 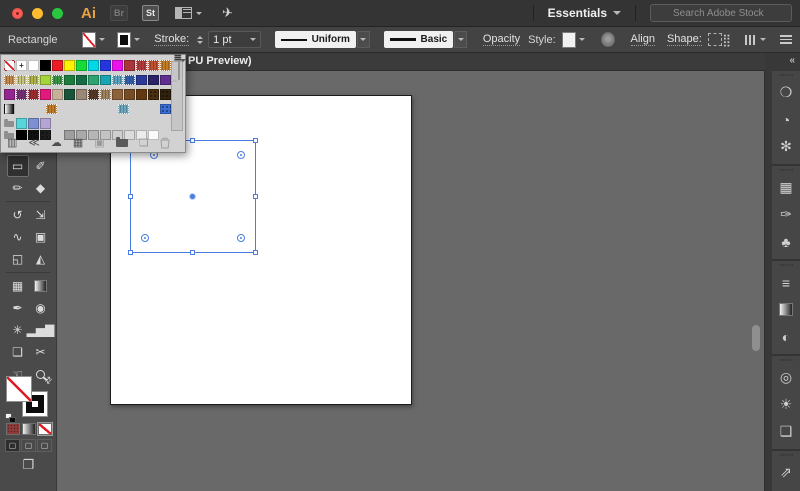 What do you see at coordinates (121, 141) in the screenshot?
I see `new-color-group-icon` at bounding box center [121, 141].